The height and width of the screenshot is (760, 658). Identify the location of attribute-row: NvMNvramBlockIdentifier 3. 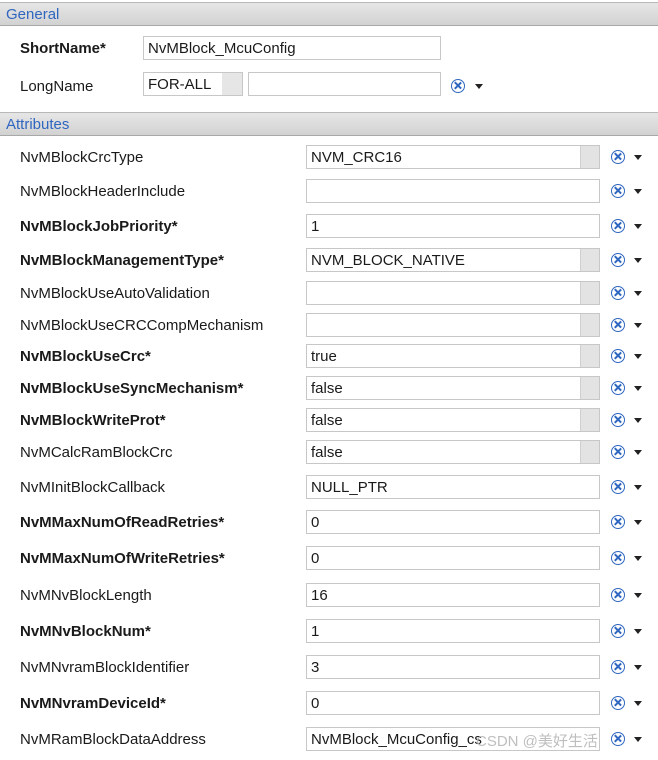
(329, 668).